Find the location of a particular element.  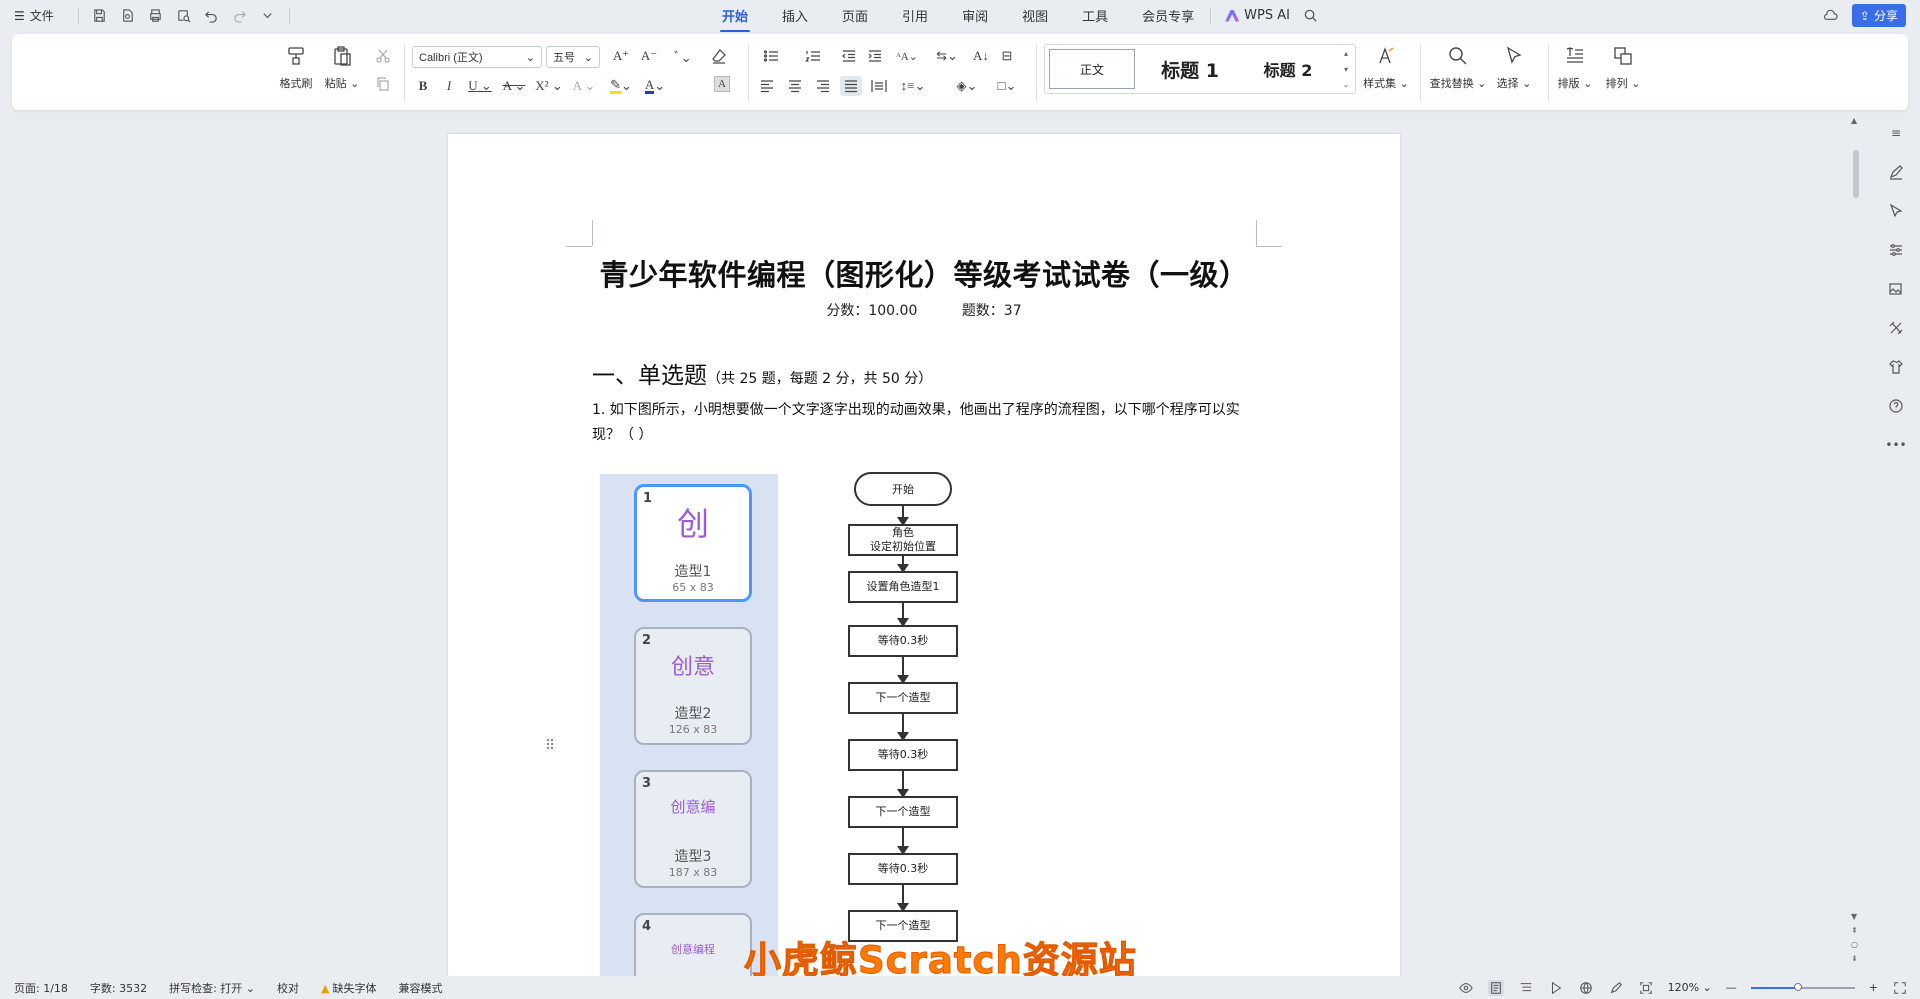

zoom-slider is located at coordinates (1802, 986).